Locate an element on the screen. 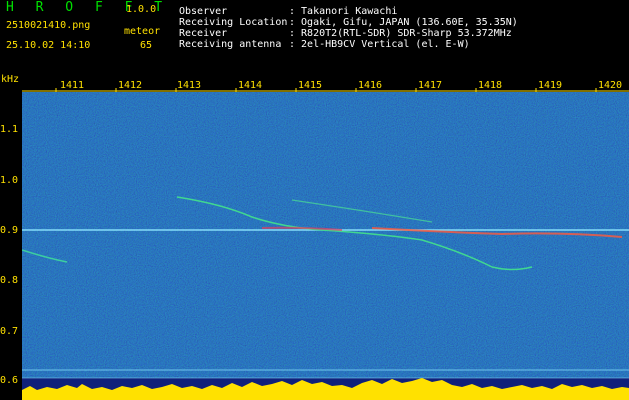 Image resolution: width=629 pixels, height=400 pixels. info-value-location: : Ogaki, Gifu, JAPAN (136.60E, 35.35N) is located at coordinates (403, 22).